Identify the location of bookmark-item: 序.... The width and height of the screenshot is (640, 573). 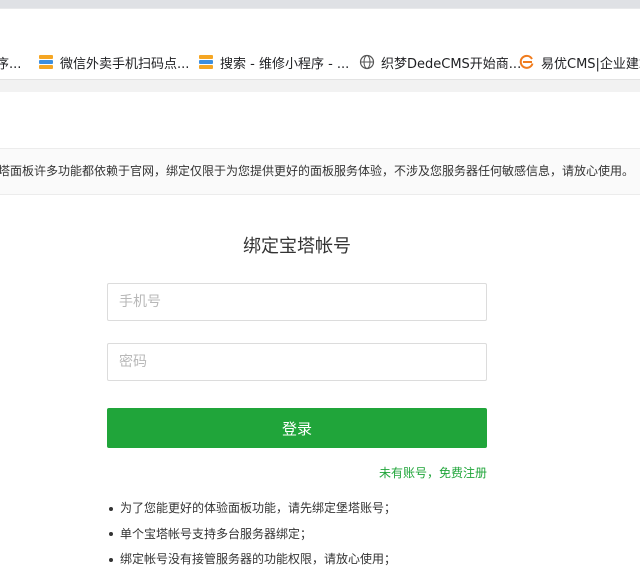
(10, 62).